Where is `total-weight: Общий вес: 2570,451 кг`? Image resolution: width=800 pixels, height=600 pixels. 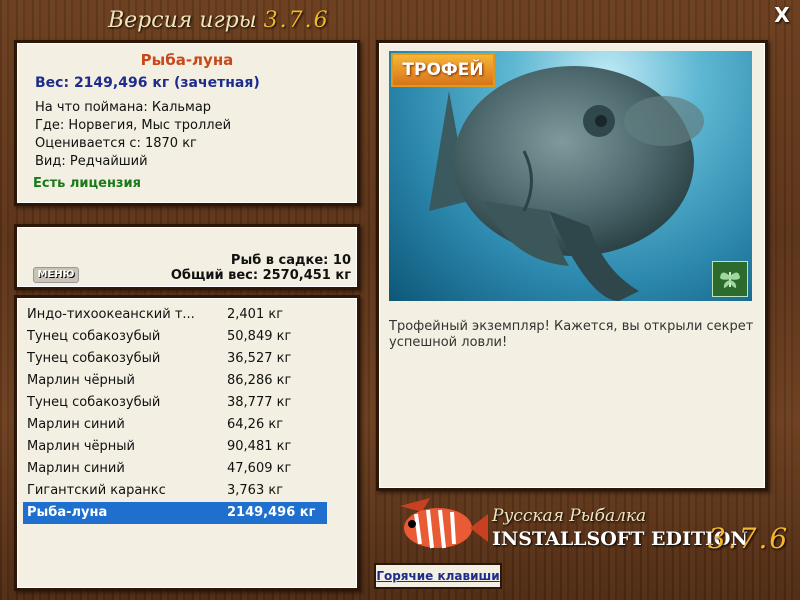
total-weight: Общий вес: 2570,451 кг is located at coordinates (260, 275).